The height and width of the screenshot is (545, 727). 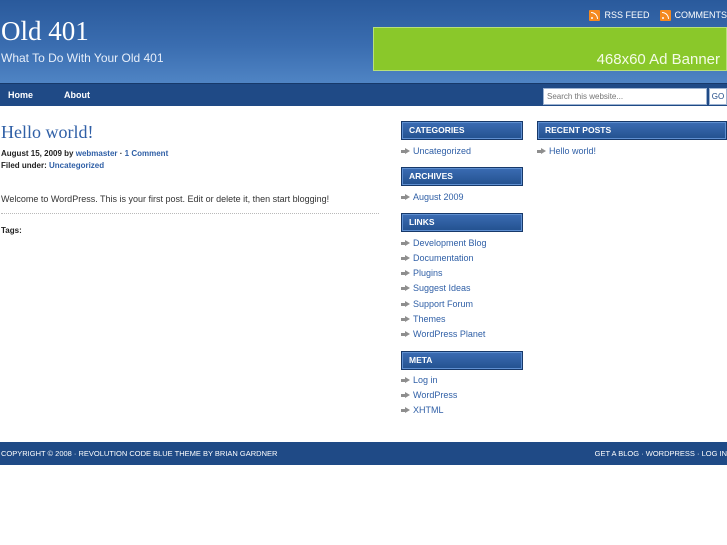 What do you see at coordinates (190, 213) in the screenshot?
I see `post-divider` at bounding box center [190, 213].